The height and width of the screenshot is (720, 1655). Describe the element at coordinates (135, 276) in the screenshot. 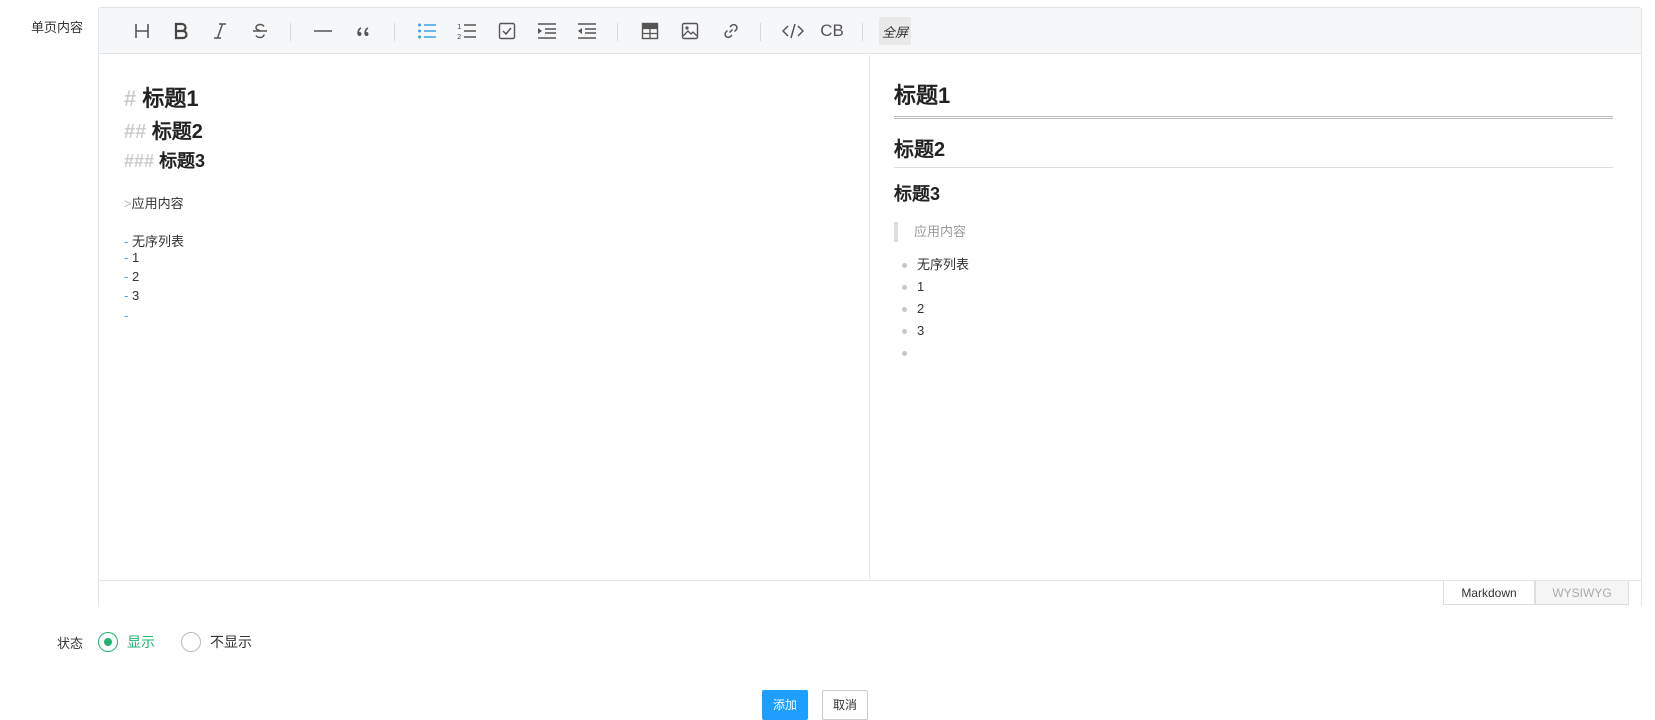

I see `md-list-text: 2` at that location.